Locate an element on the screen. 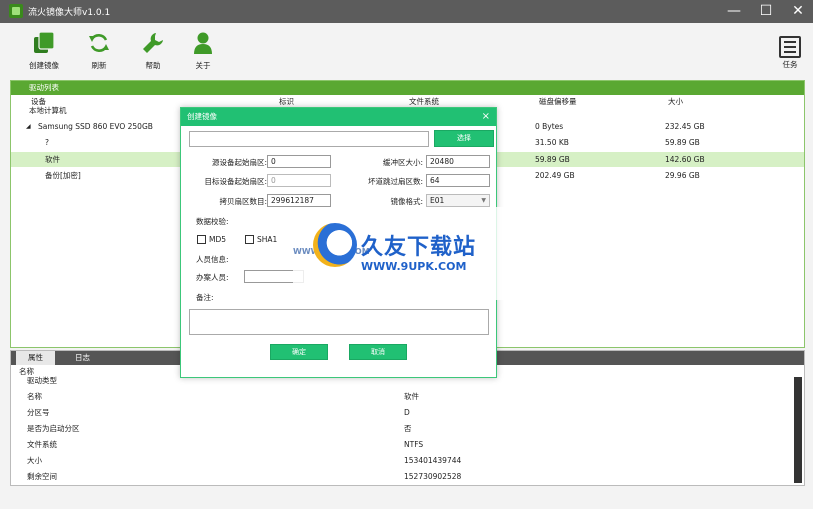 This screenshot has width=813, height=509. property-key: 大小 is located at coordinates (34, 460).